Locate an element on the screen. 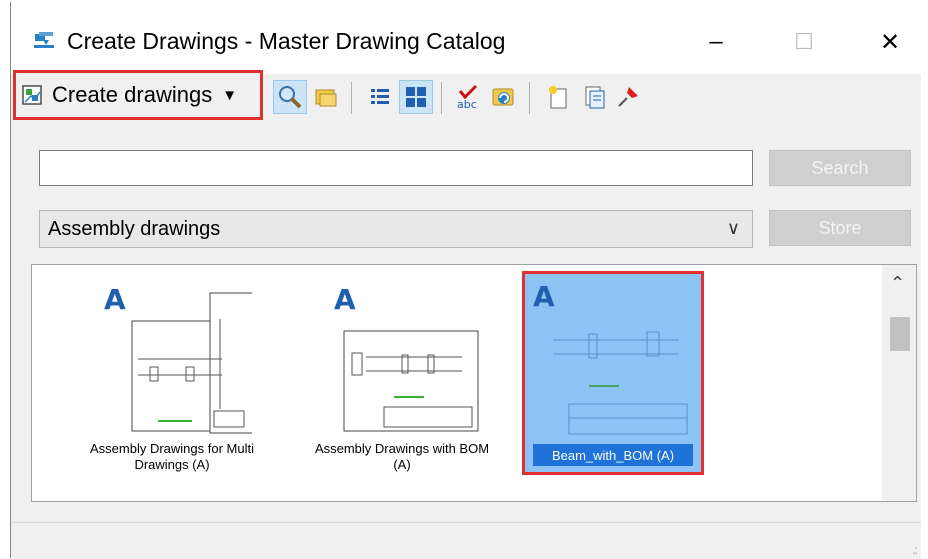 The width and height of the screenshot is (928, 559). chevron-down-icon: ∨ is located at coordinates (733, 228).